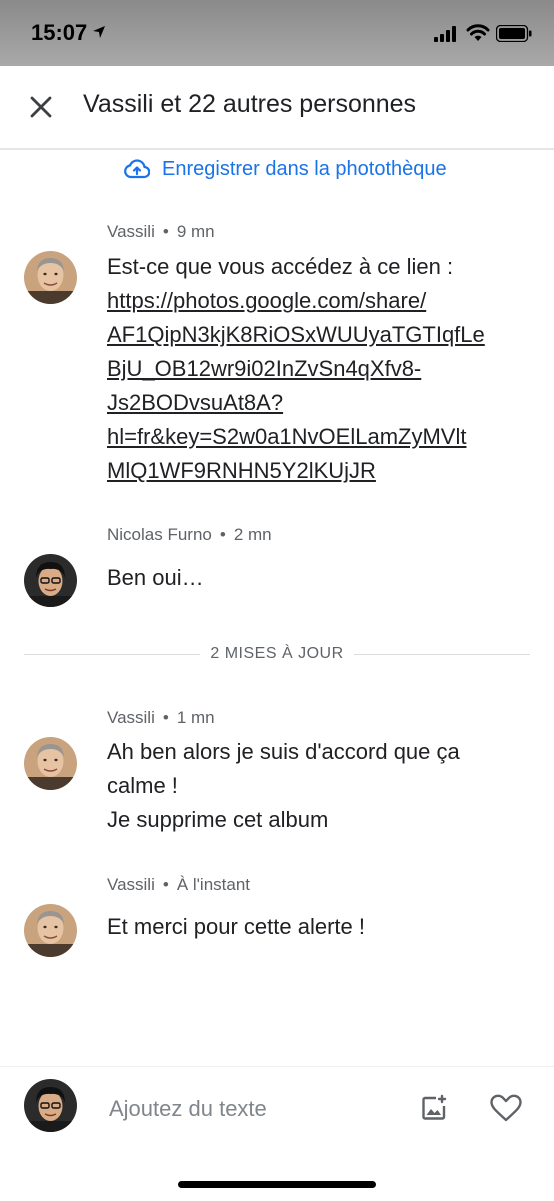  What do you see at coordinates (137, 169) in the screenshot?
I see `cloud-upload-icon` at bounding box center [137, 169].